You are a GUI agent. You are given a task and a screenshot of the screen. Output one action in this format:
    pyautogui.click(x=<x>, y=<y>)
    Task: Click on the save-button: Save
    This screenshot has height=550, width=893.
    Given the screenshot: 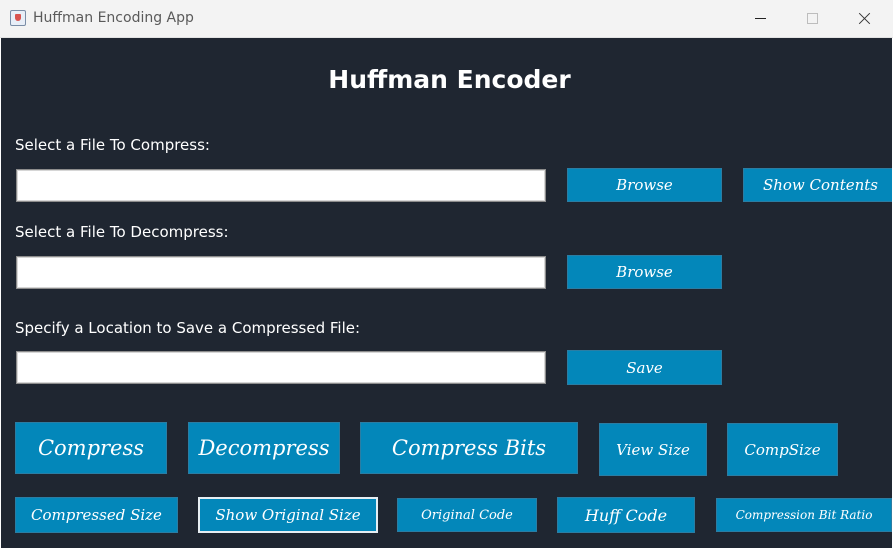 What is the action you would take?
    pyautogui.click(x=644, y=367)
    